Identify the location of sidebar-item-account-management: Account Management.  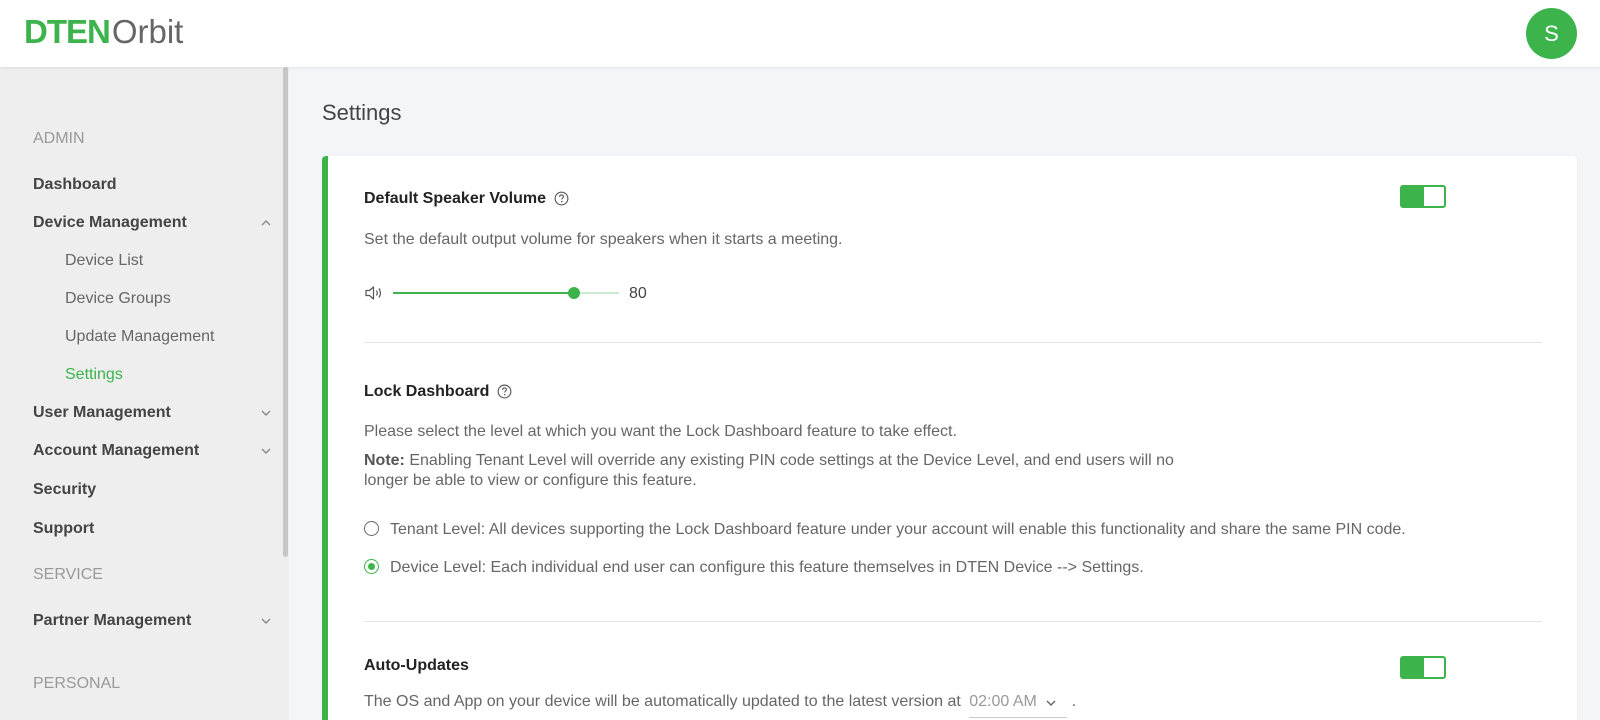
(153, 451).